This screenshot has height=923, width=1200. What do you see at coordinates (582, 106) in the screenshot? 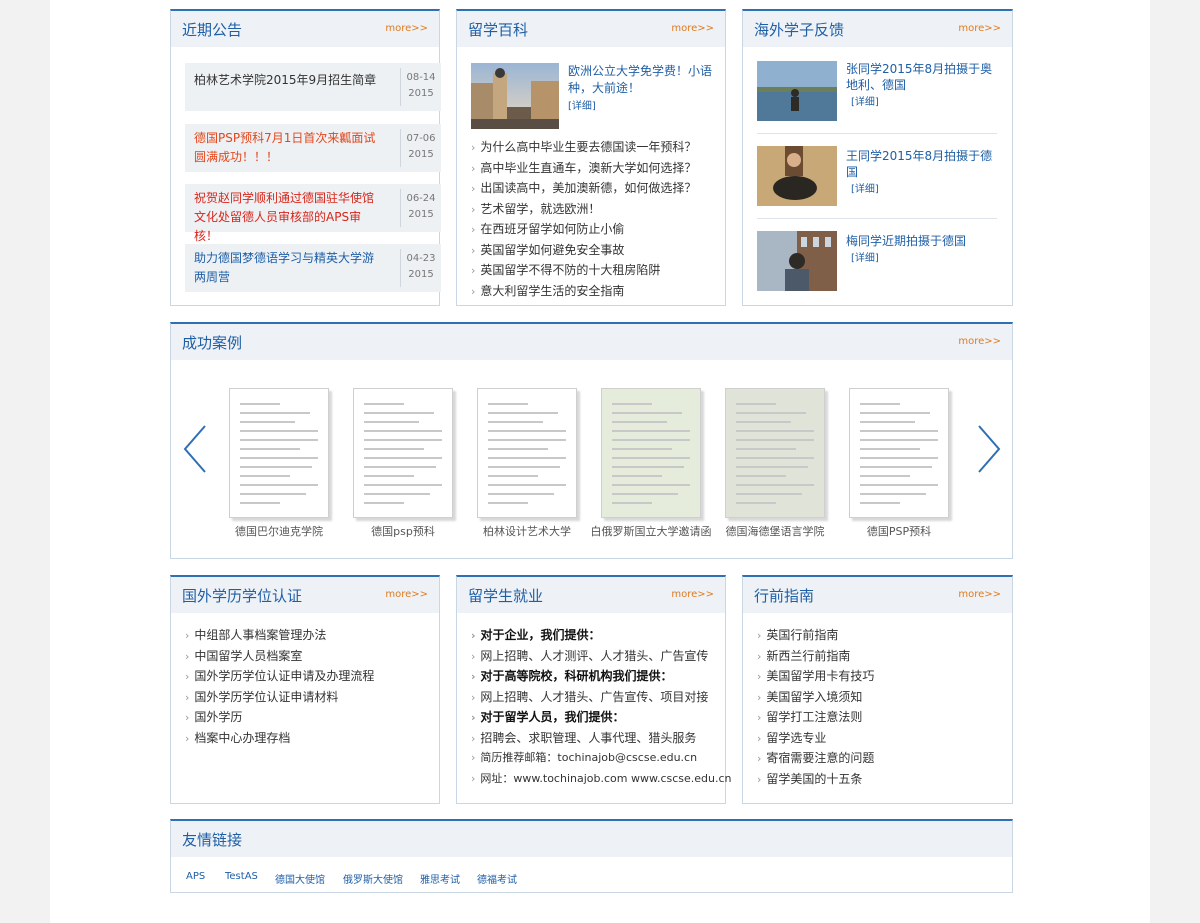
I see `featured-detail-link: [详细]` at bounding box center [582, 106].